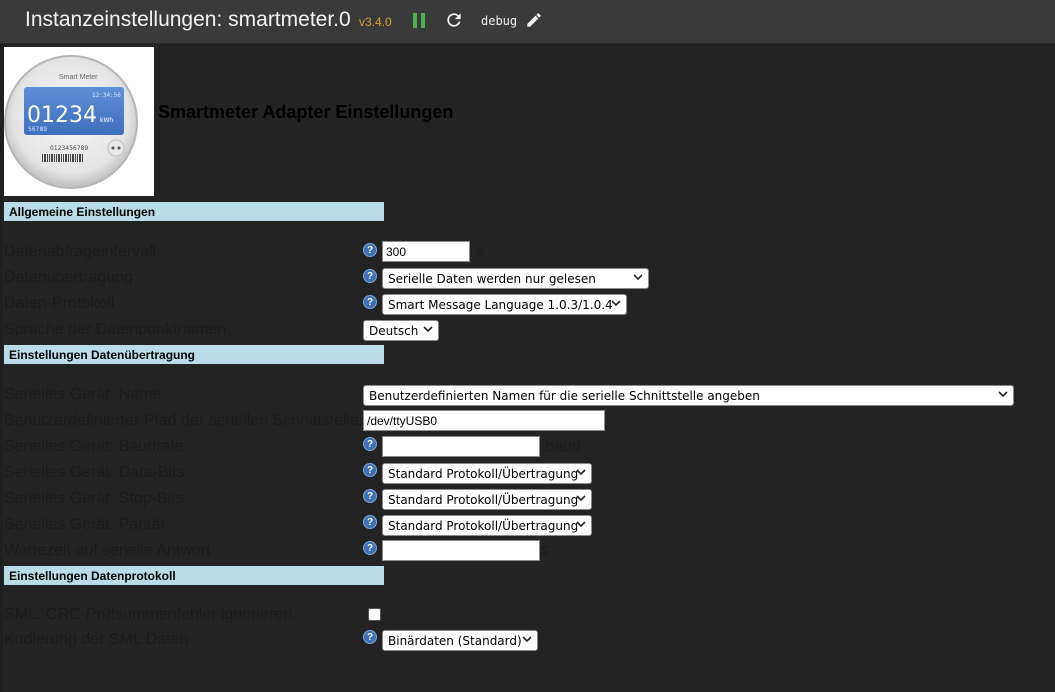 This screenshot has width=1055, height=692. What do you see at coordinates (80, 251) in the screenshot?
I see `interval-label: Datenabfrageintervall` at bounding box center [80, 251].